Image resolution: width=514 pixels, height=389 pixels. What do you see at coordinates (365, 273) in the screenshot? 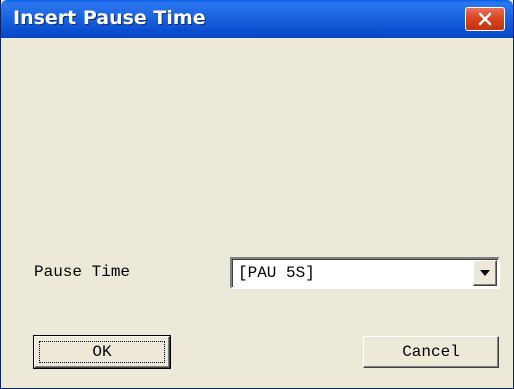
I see `pause-time-select: [PAU 5S]` at bounding box center [365, 273].